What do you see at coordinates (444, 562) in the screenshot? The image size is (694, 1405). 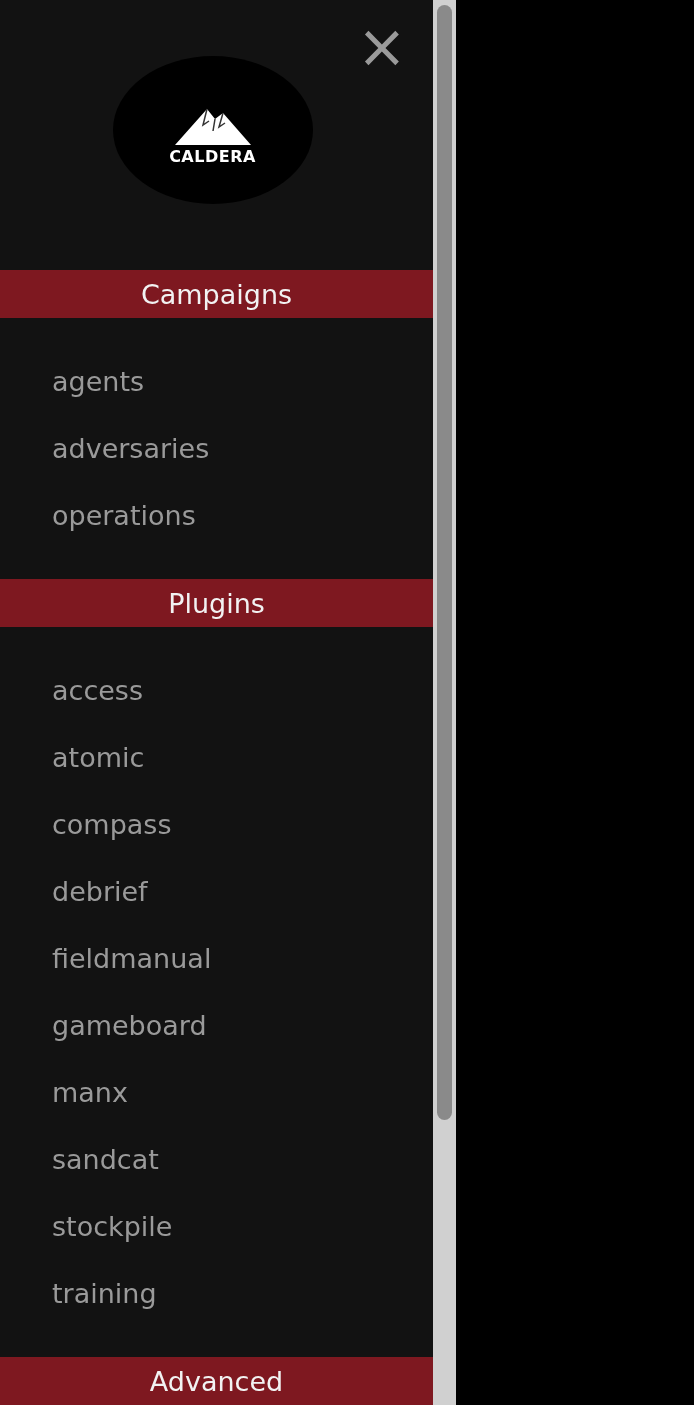 I see `scrollbar-thumb` at bounding box center [444, 562].